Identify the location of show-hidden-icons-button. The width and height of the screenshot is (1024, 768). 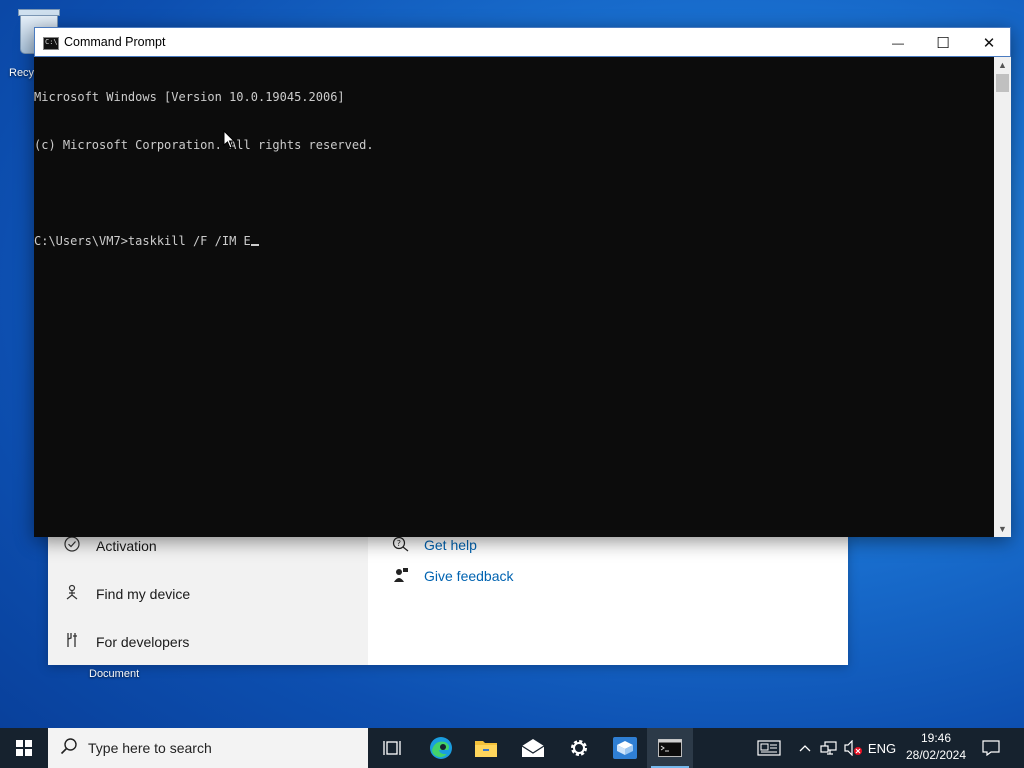
(805, 748).